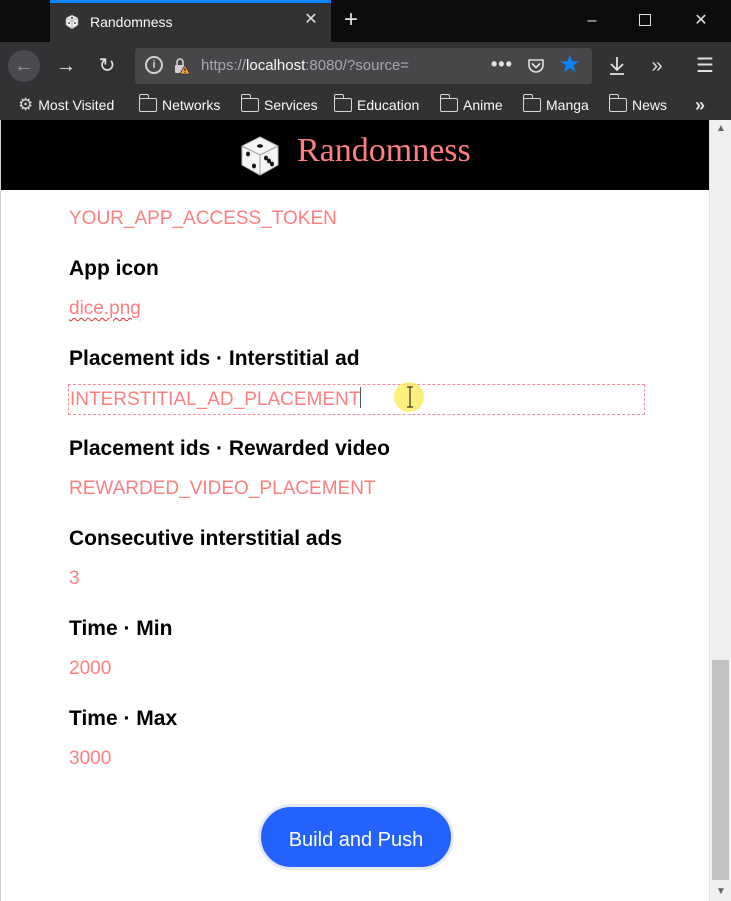 This screenshot has width=731, height=901. I want to click on app-icon-value: dice.png, so click(105, 309).